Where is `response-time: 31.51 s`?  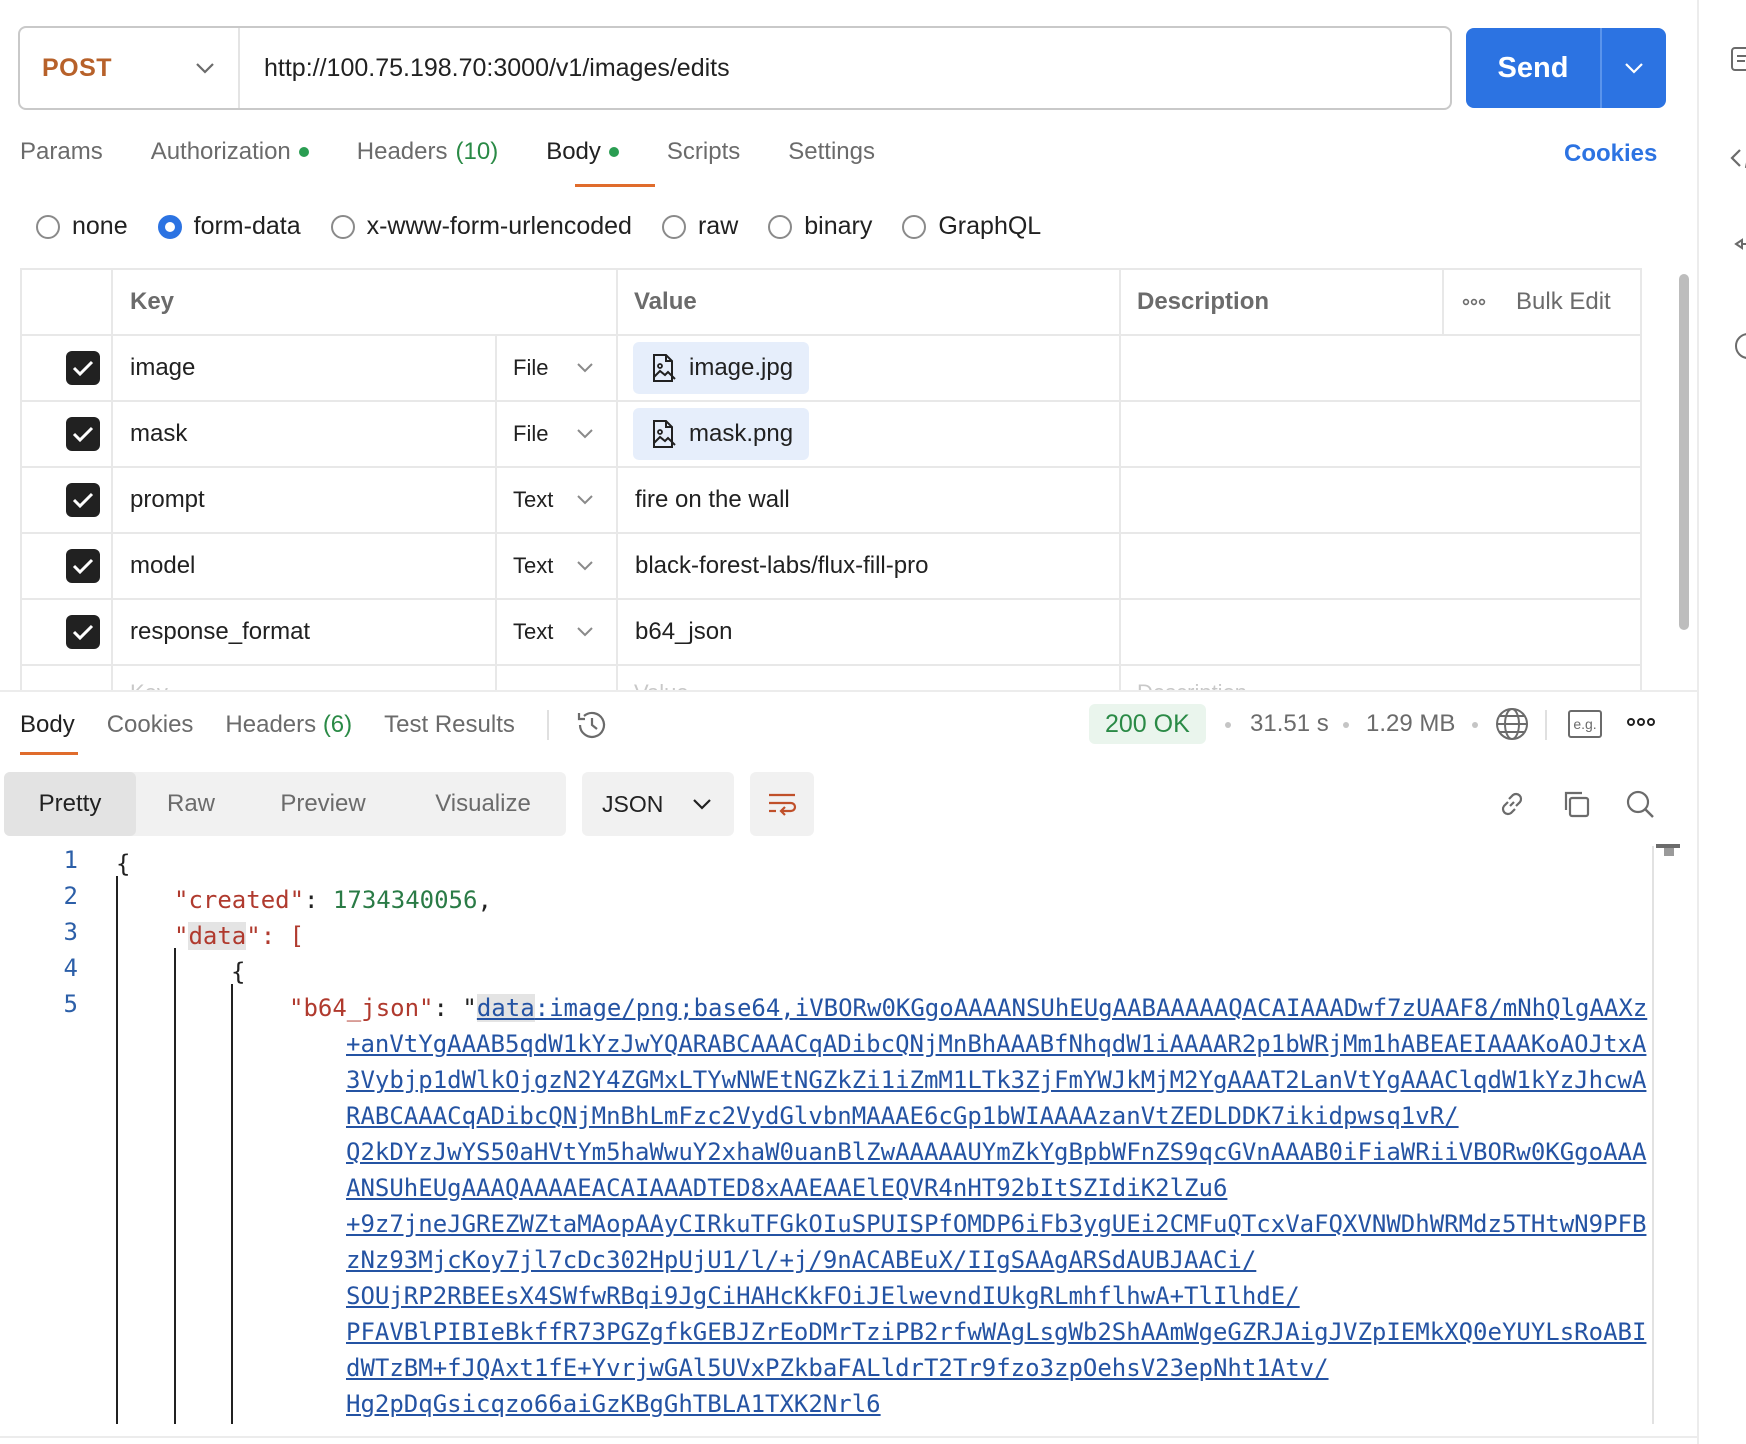 response-time: 31.51 s is located at coordinates (1289, 724).